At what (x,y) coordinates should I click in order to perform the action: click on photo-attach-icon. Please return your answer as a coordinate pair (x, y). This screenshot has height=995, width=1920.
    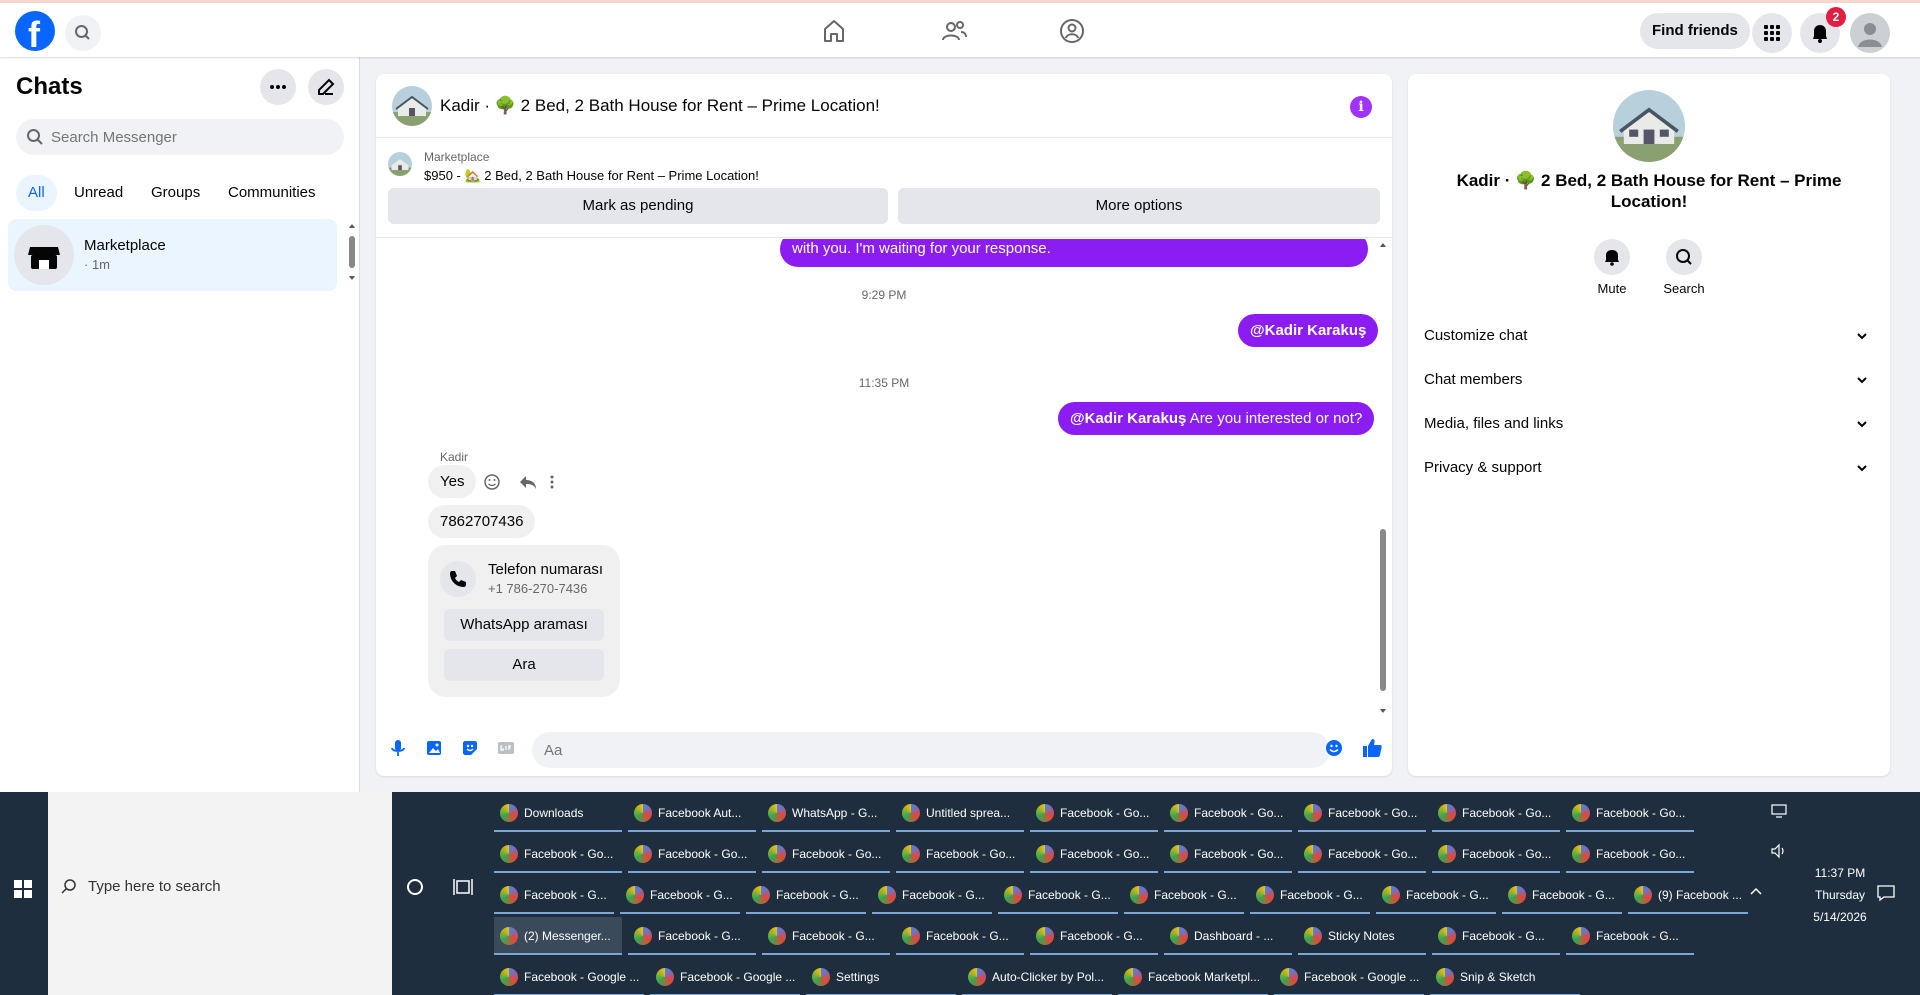
    Looking at the image, I should click on (434, 748).